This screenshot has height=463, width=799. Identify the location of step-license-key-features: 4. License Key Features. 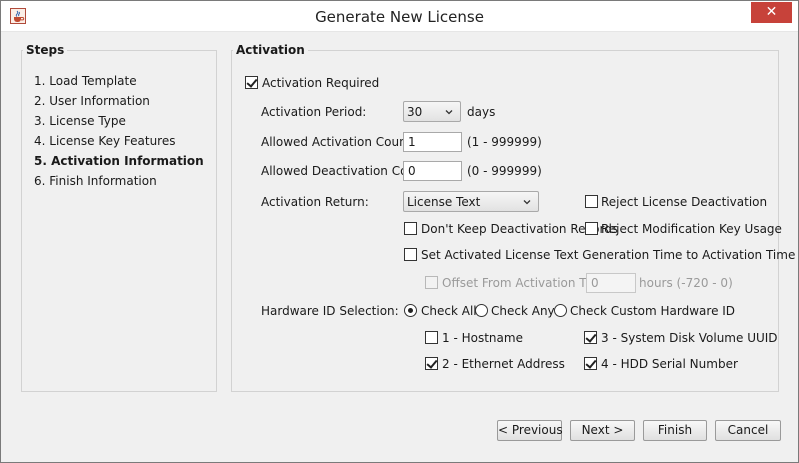
(105, 141).